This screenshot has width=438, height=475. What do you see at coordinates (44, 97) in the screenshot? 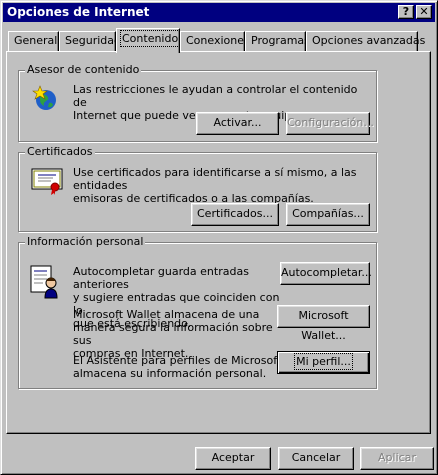
I see `content-advisor-globe-icon` at bounding box center [44, 97].